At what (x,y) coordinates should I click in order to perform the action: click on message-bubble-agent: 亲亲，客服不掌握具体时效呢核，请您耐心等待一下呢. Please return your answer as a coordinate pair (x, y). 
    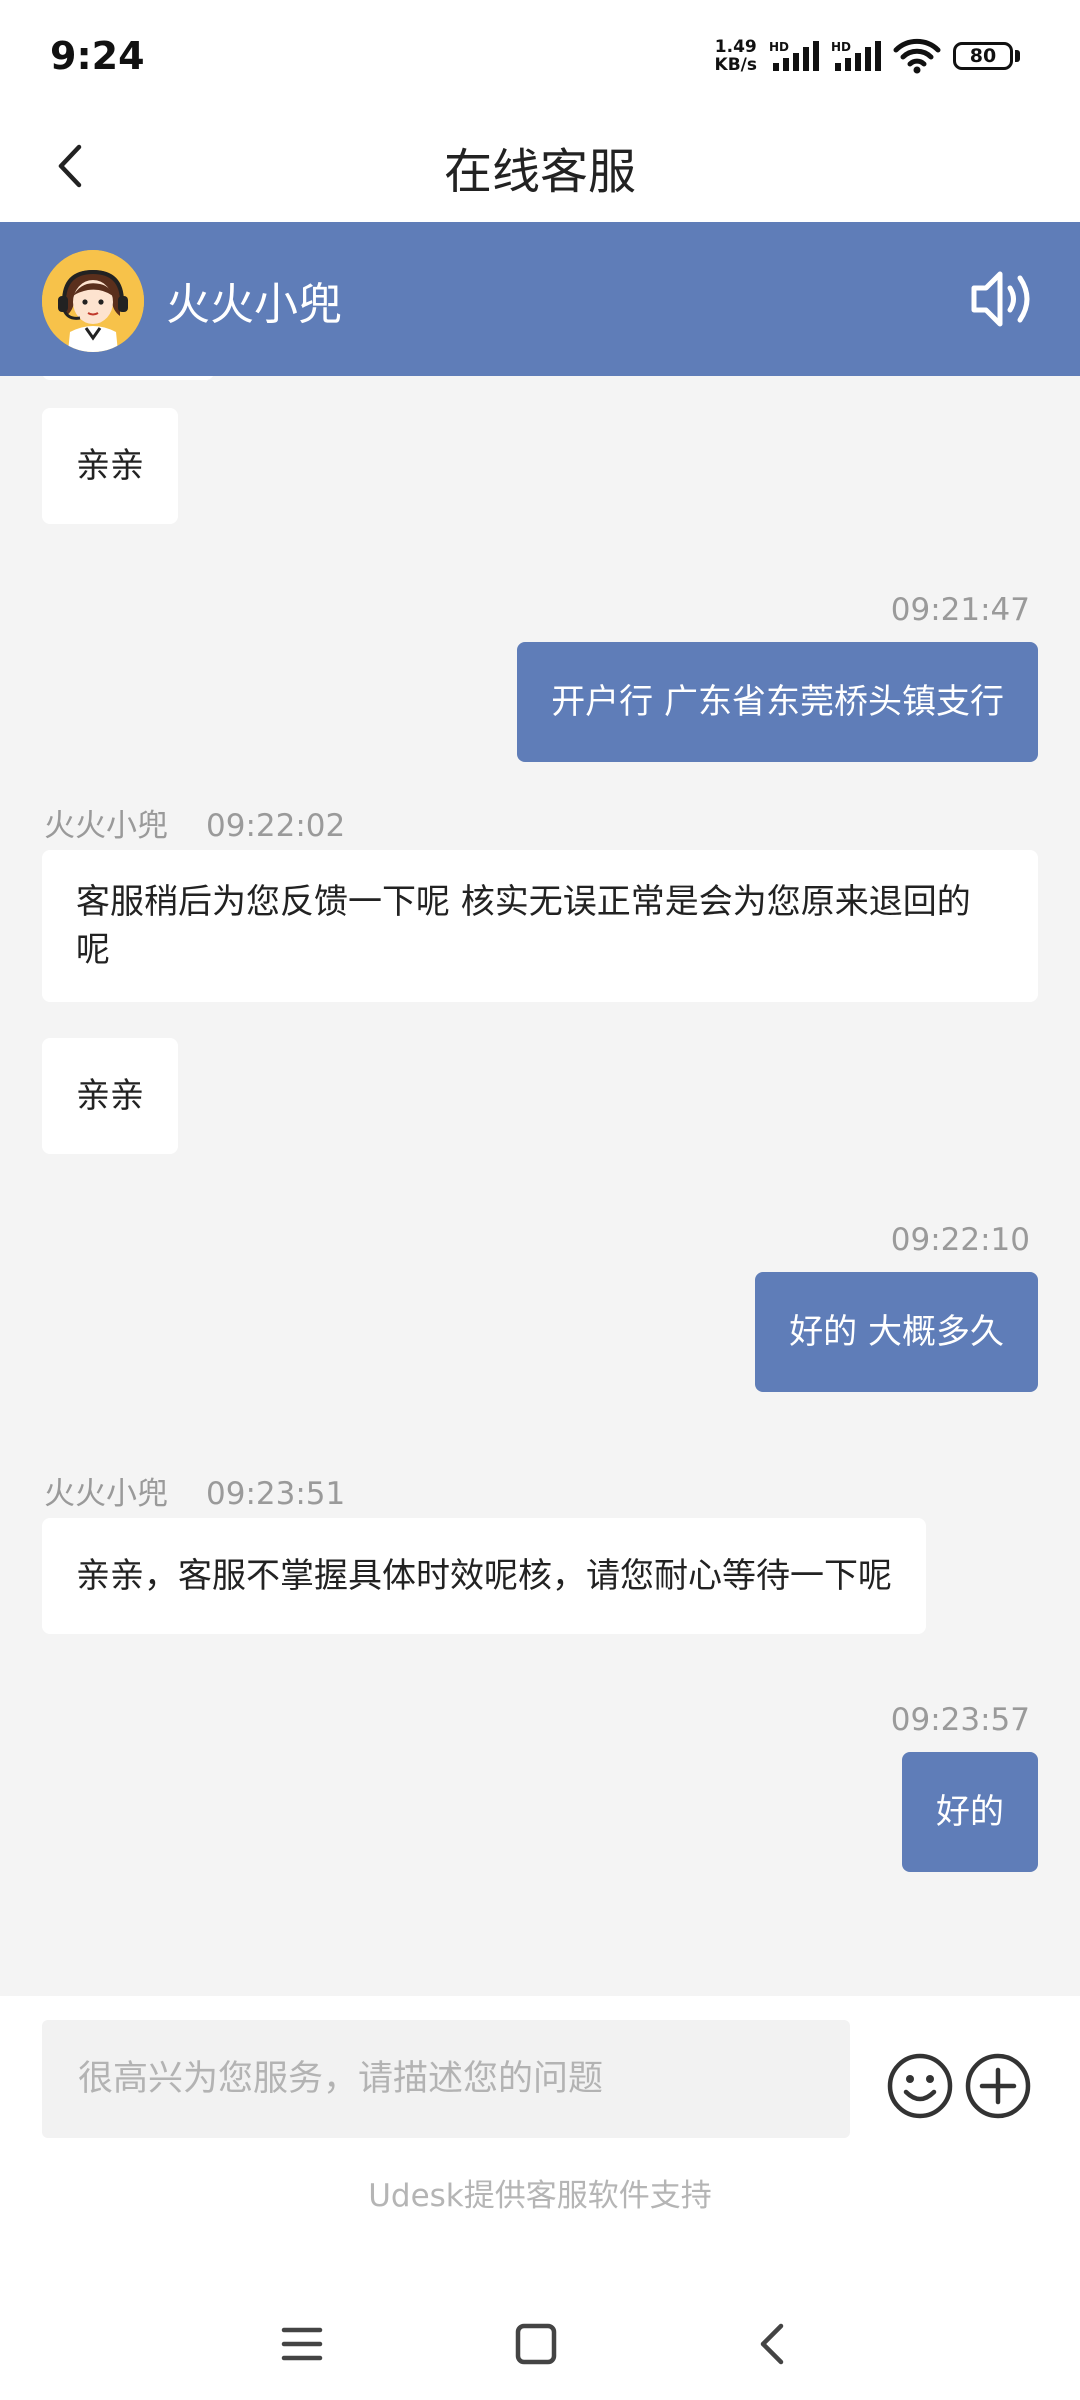
    Looking at the image, I should click on (484, 1576).